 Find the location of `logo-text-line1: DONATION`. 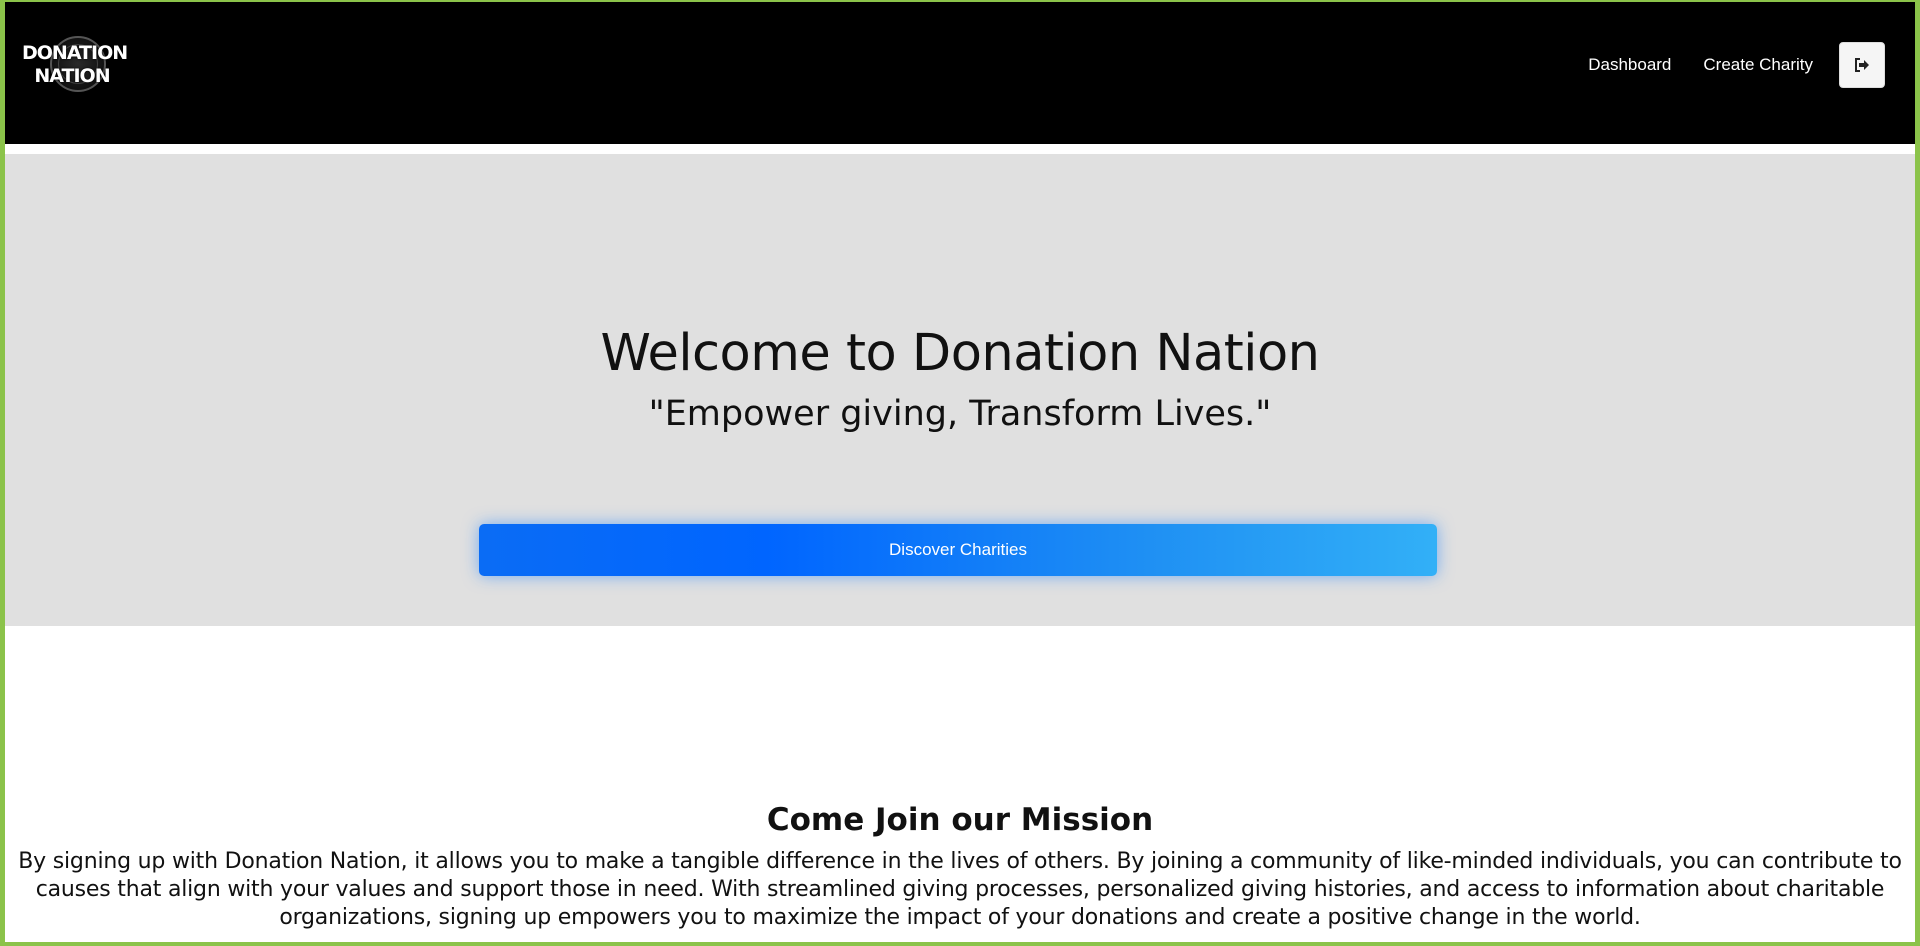

logo-text-line1: DONATION is located at coordinates (75, 53).